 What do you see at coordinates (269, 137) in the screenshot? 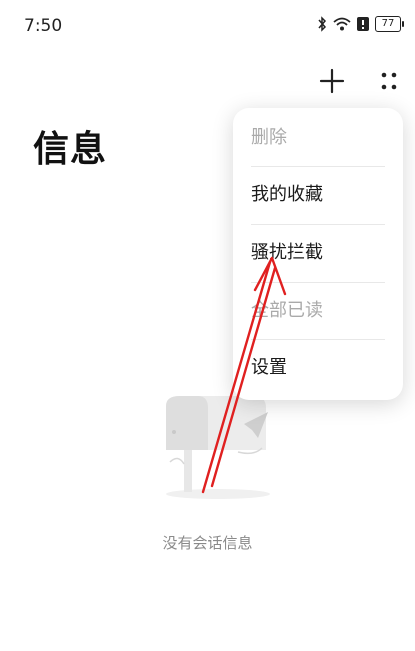
I see `menu-item-delete: 删除` at bounding box center [269, 137].